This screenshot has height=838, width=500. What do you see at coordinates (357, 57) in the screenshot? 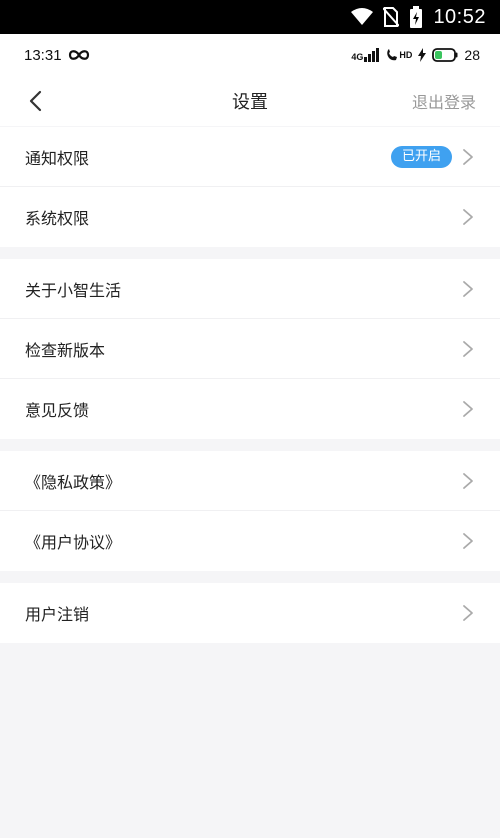
I see `network-type-label: 4G` at bounding box center [357, 57].